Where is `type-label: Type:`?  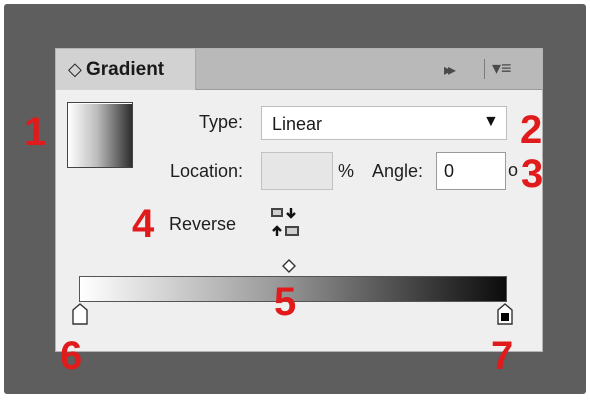
type-label: Type: is located at coordinates (221, 122).